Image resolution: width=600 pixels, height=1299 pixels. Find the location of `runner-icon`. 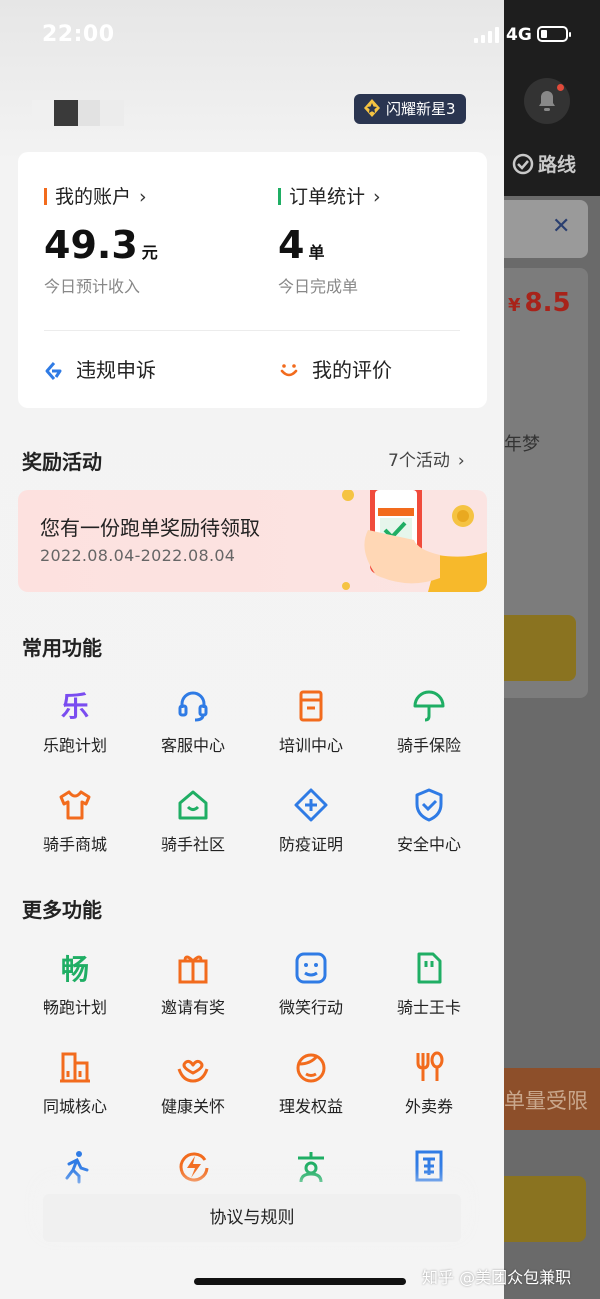

runner-icon is located at coordinates (75, 1166).